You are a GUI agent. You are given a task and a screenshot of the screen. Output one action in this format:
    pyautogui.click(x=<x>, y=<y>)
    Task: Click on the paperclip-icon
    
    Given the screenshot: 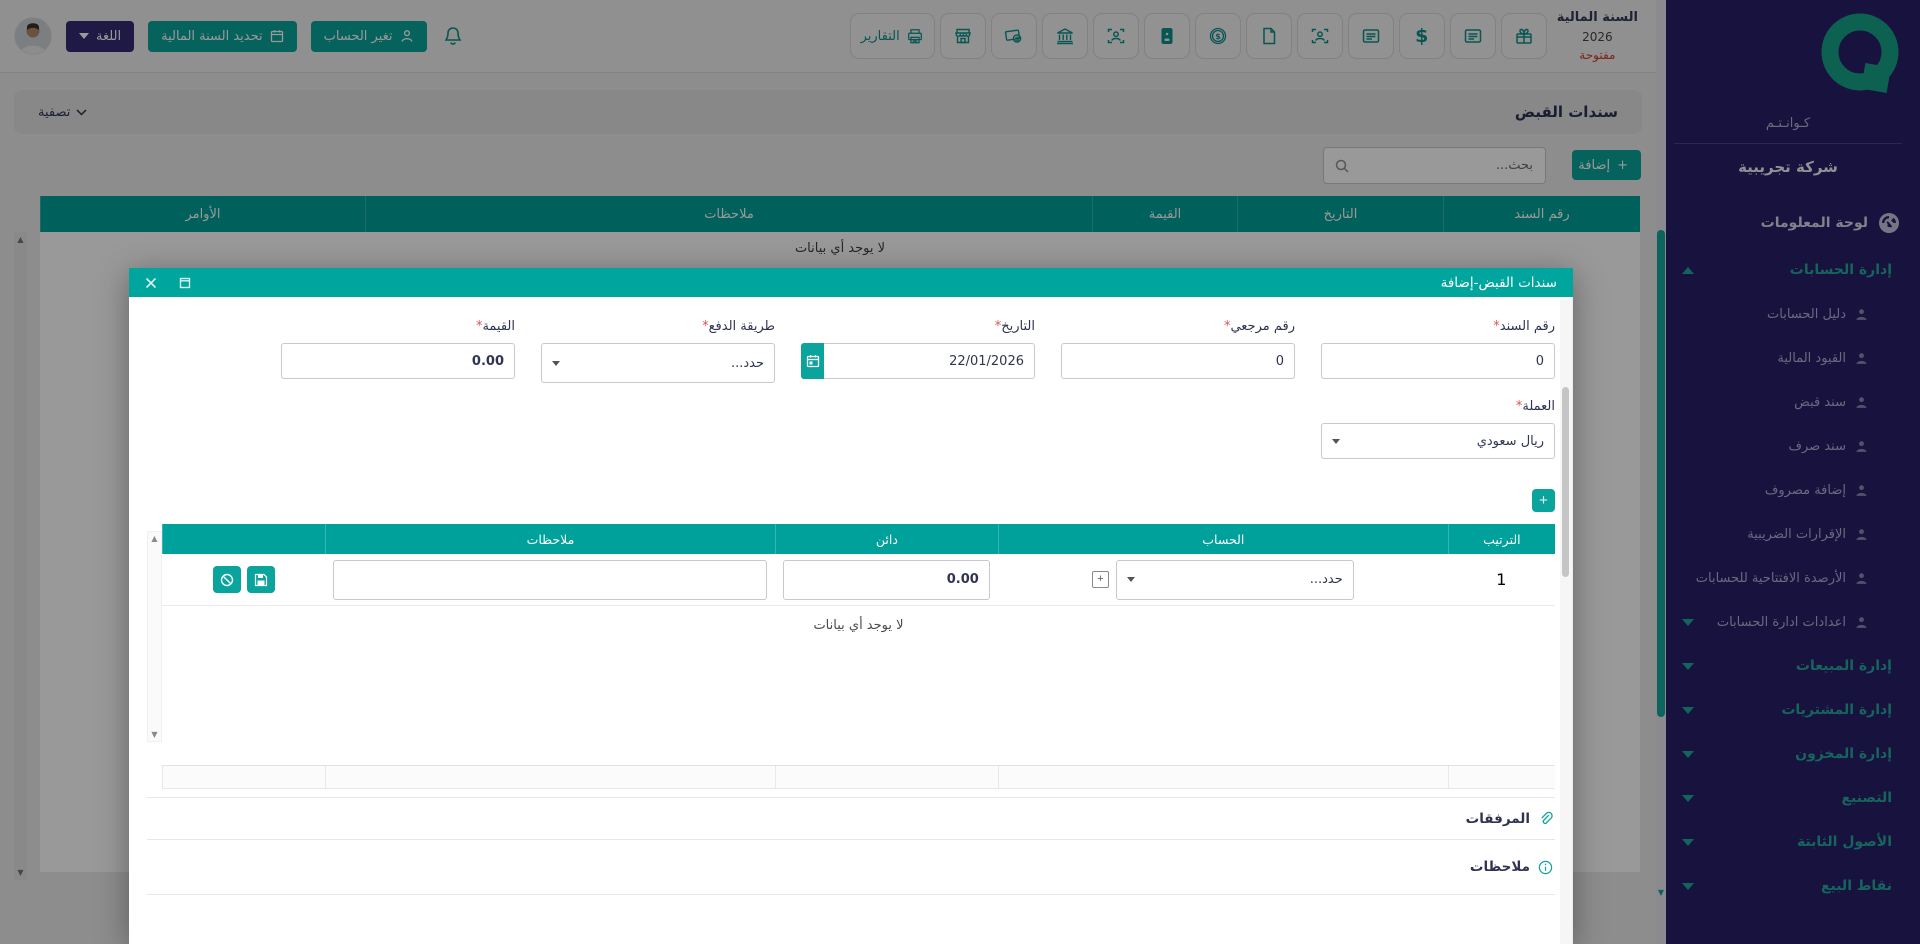 What is the action you would take?
    pyautogui.click(x=1545, y=818)
    